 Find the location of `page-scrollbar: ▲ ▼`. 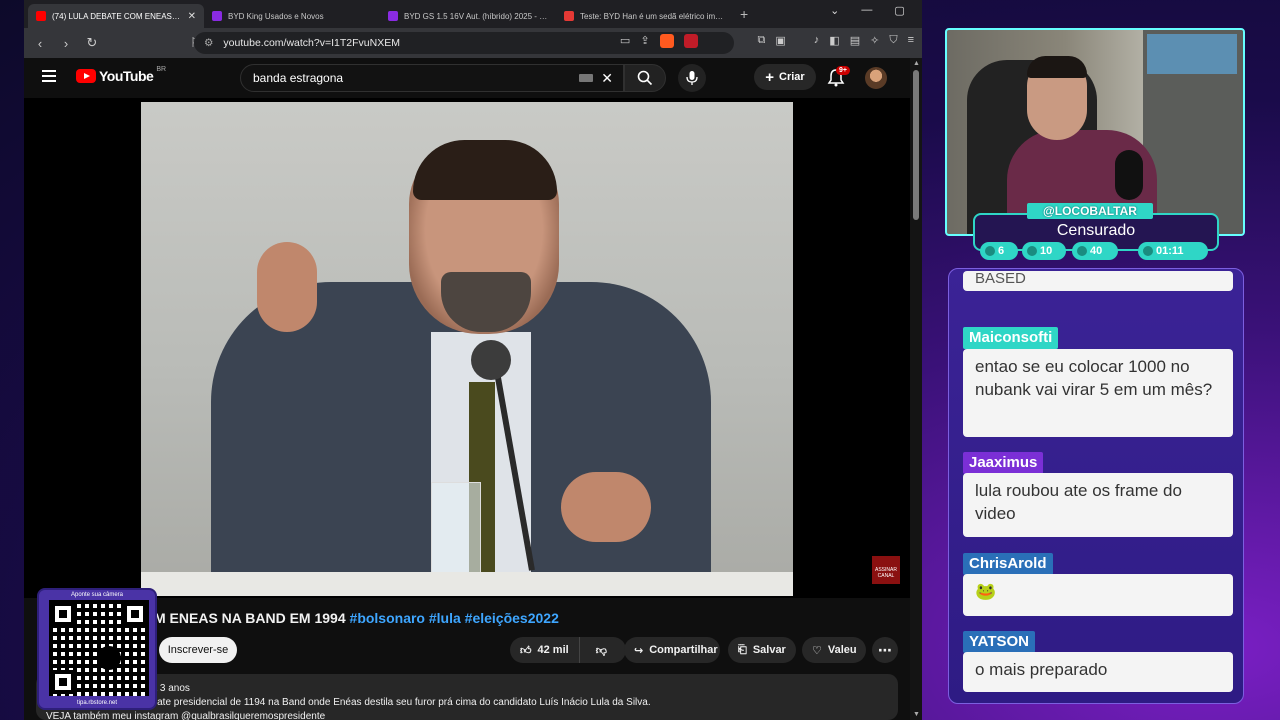

page-scrollbar: ▲ ▼ is located at coordinates (916, 389).